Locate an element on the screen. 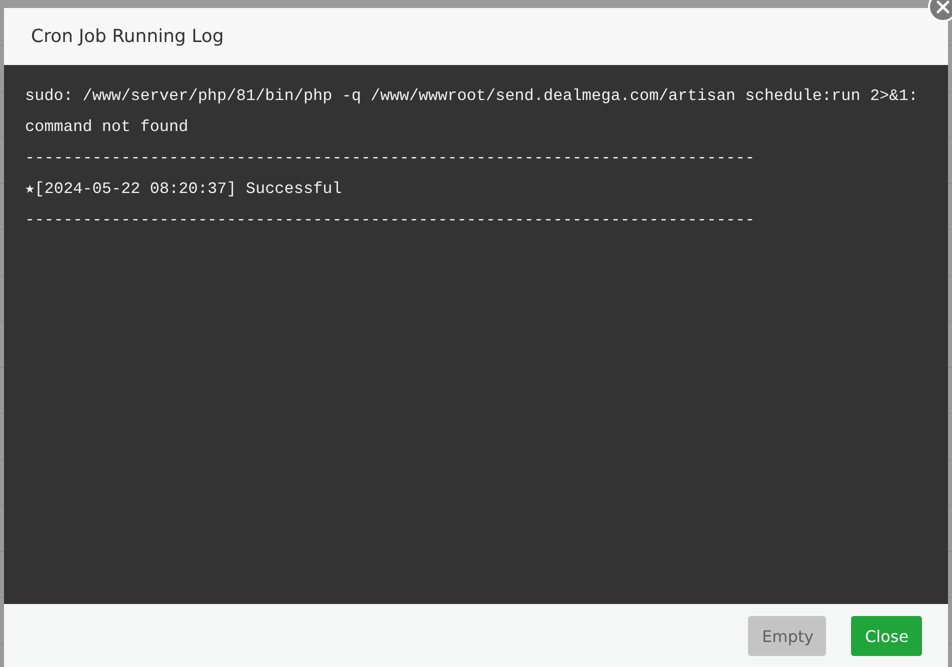 This screenshot has width=952, height=667. dialog-title: Cron Job Running Log is located at coordinates (127, 36).